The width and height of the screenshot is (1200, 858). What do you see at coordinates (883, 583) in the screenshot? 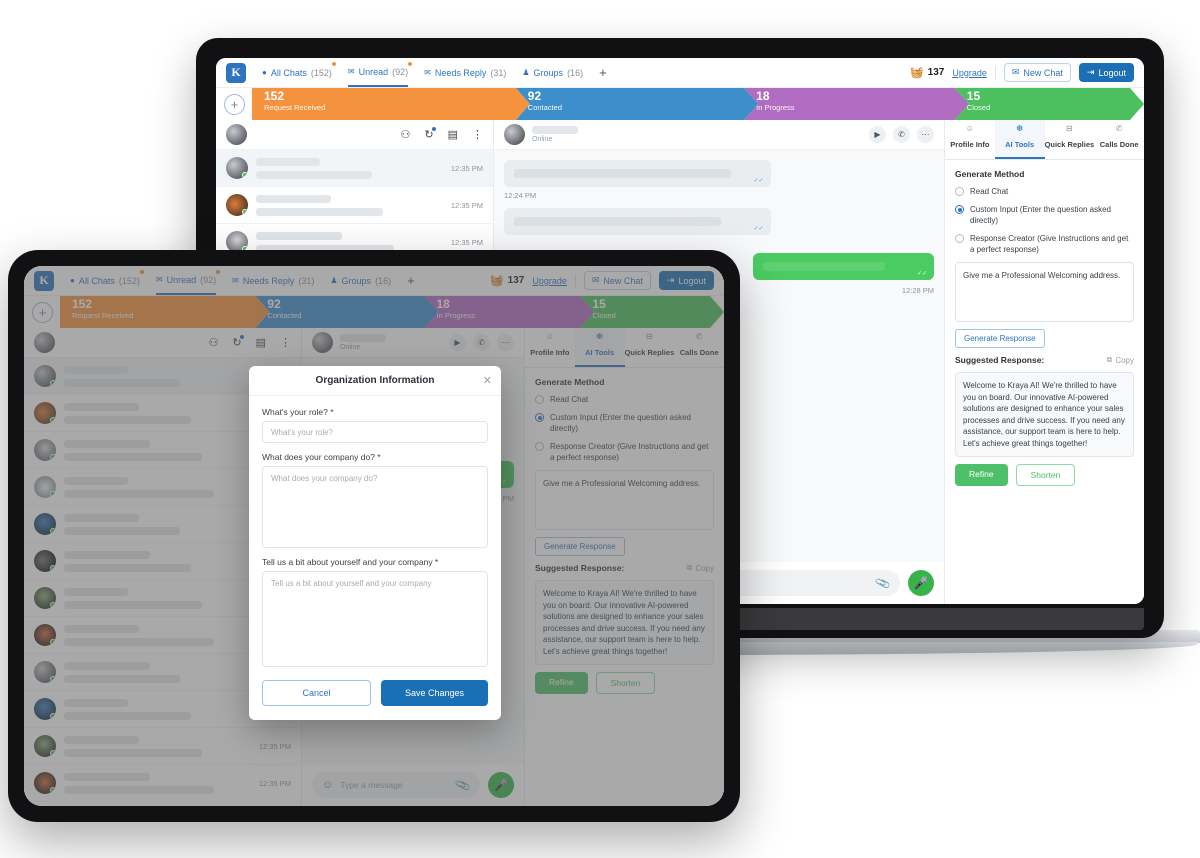
I see `paperclip-icon: 📎` at bounding box center [883, 583].